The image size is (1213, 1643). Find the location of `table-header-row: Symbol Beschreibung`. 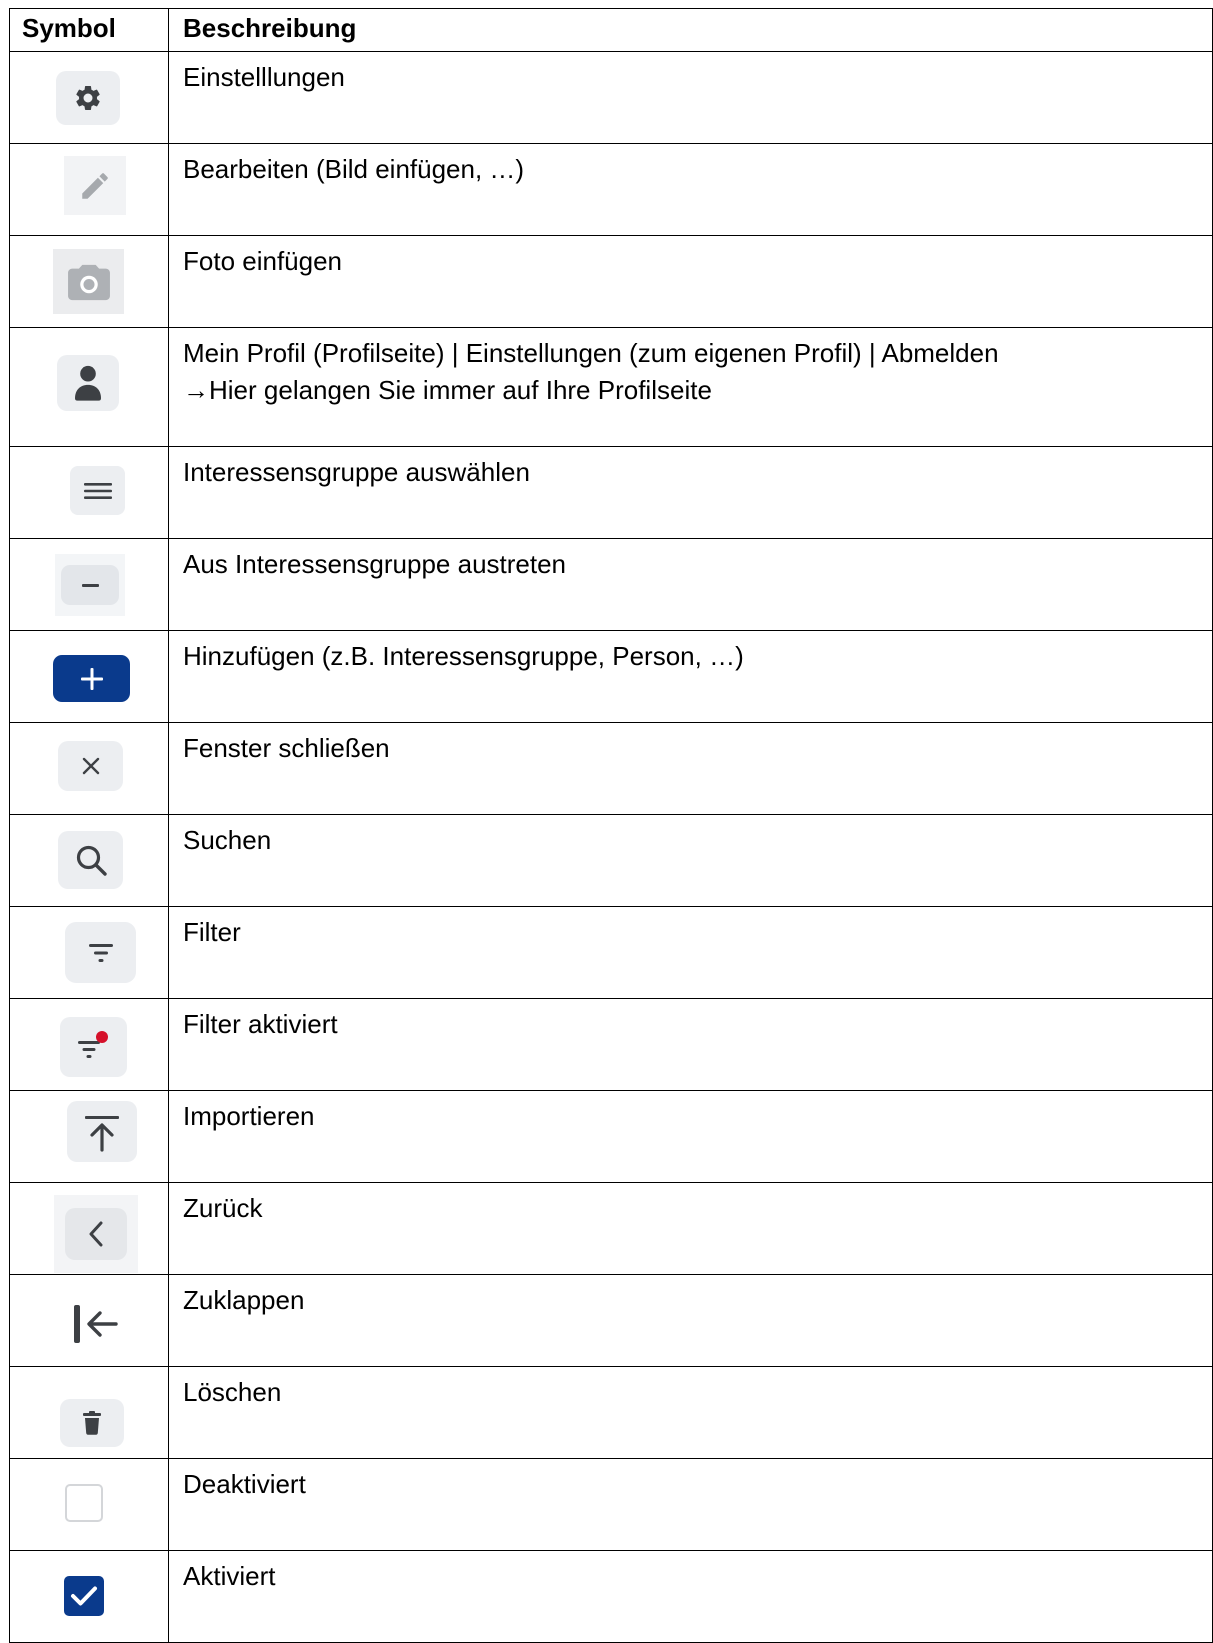

table-header-row: Symbol Beschreibung is located at coordinates (611, 30).